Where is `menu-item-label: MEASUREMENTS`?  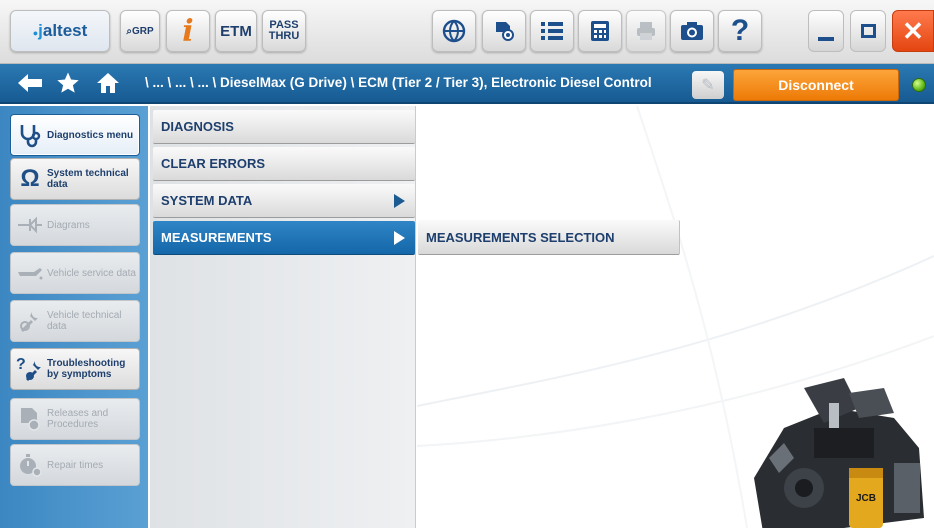 menu-item-label: MEASUREMENTS is located at coordinates (216, 237).